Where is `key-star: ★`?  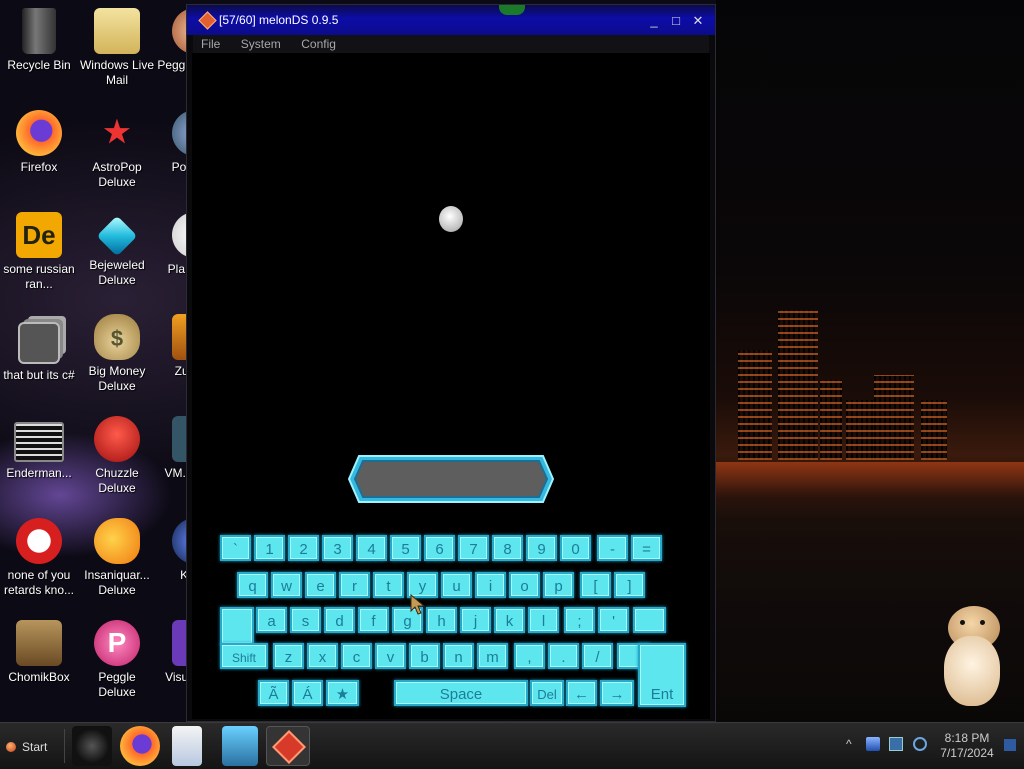
key-star: ★ is located at coordinates (342, 693).